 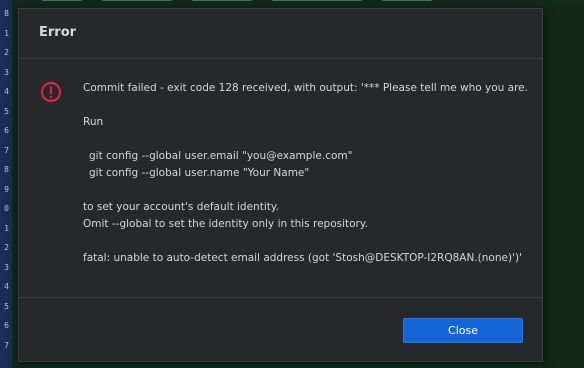 What do you see at coordinates (280, 34) in the screenshot?
I see `dialog-header: Error` at bounding box center [280, 34].